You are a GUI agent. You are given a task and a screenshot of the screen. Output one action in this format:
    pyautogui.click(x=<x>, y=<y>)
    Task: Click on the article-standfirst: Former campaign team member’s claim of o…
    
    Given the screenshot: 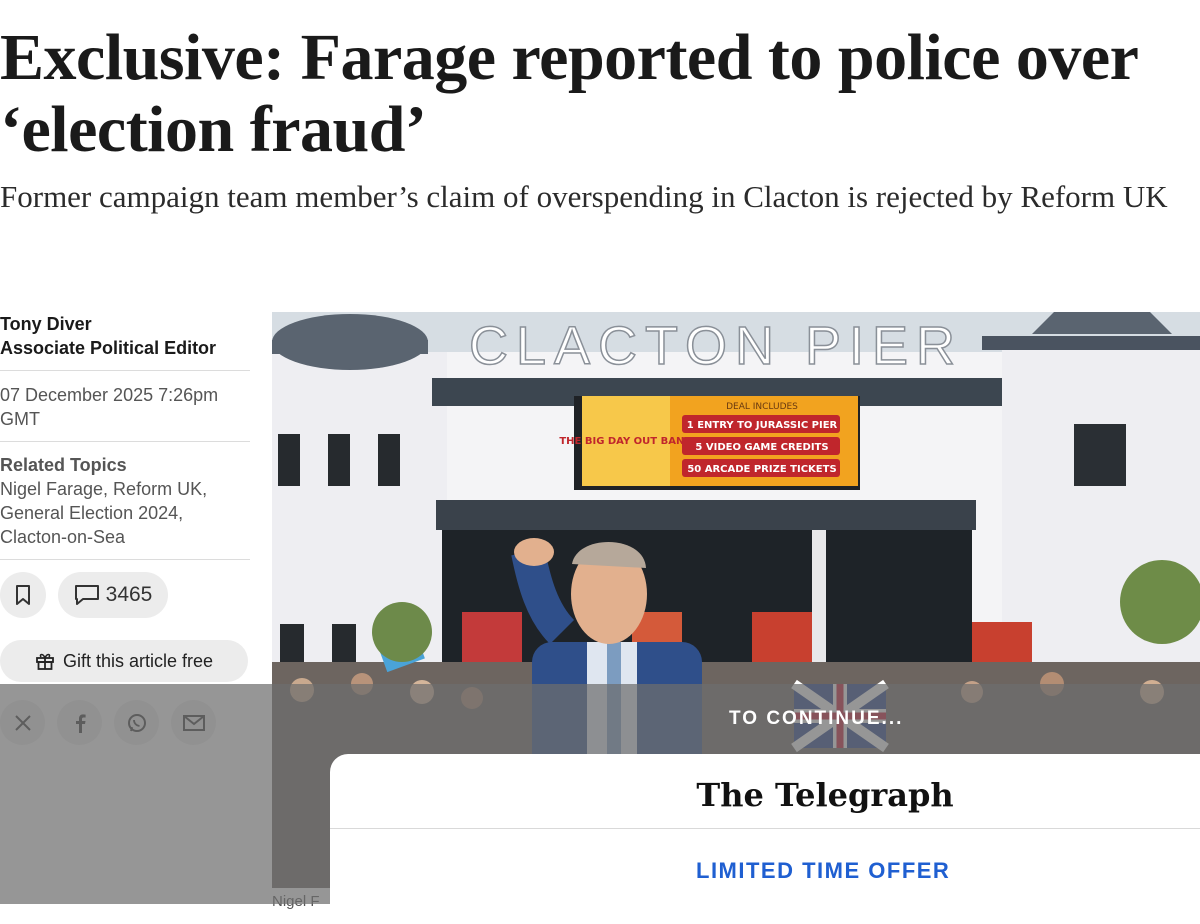 What is the action you would take?
    pyautogui.click(x=584, y=196)
    